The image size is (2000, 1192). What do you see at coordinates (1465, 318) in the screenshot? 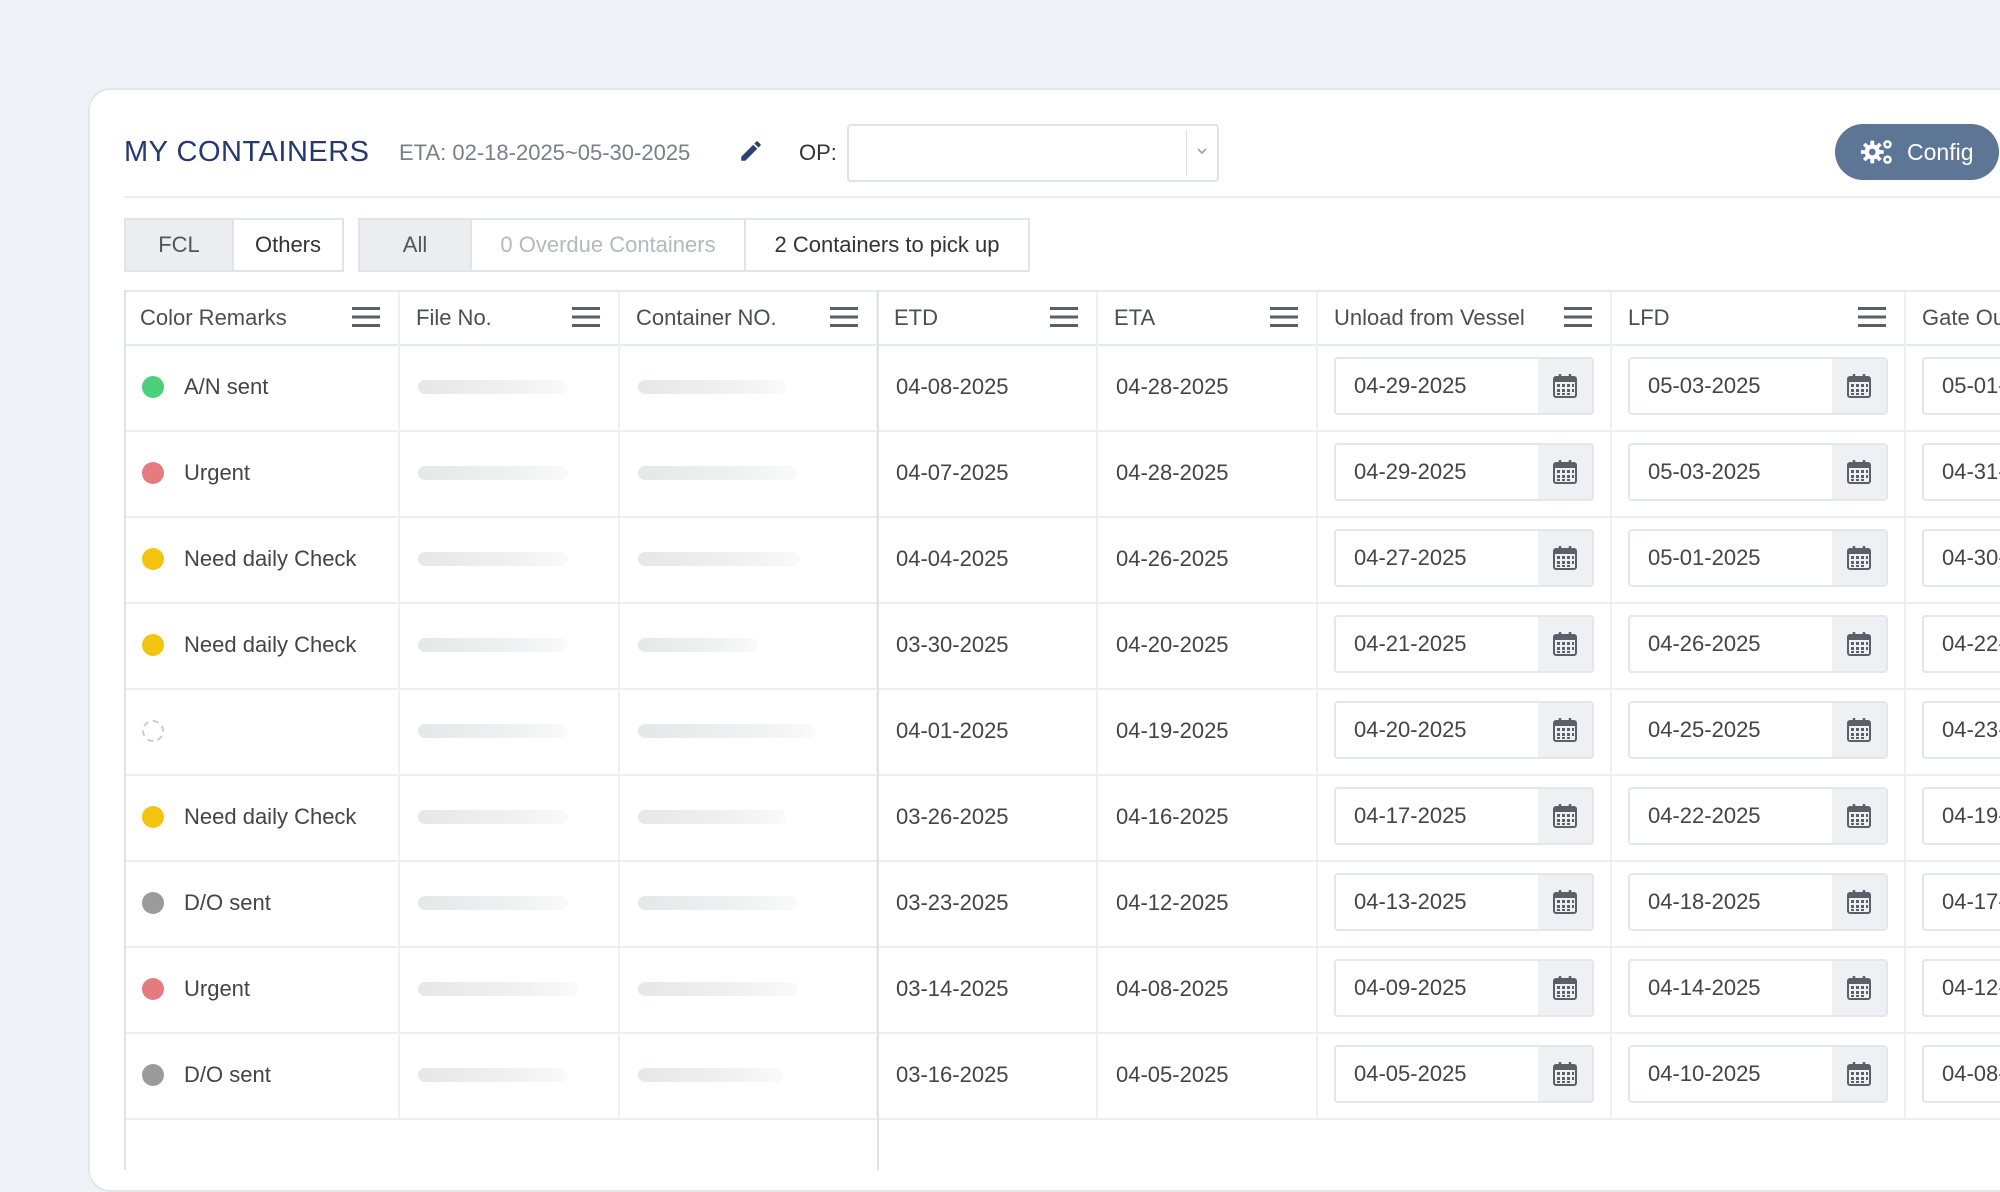
I see `header-col-unload: Unload from Vessel` at bounding box center [1465, 318].